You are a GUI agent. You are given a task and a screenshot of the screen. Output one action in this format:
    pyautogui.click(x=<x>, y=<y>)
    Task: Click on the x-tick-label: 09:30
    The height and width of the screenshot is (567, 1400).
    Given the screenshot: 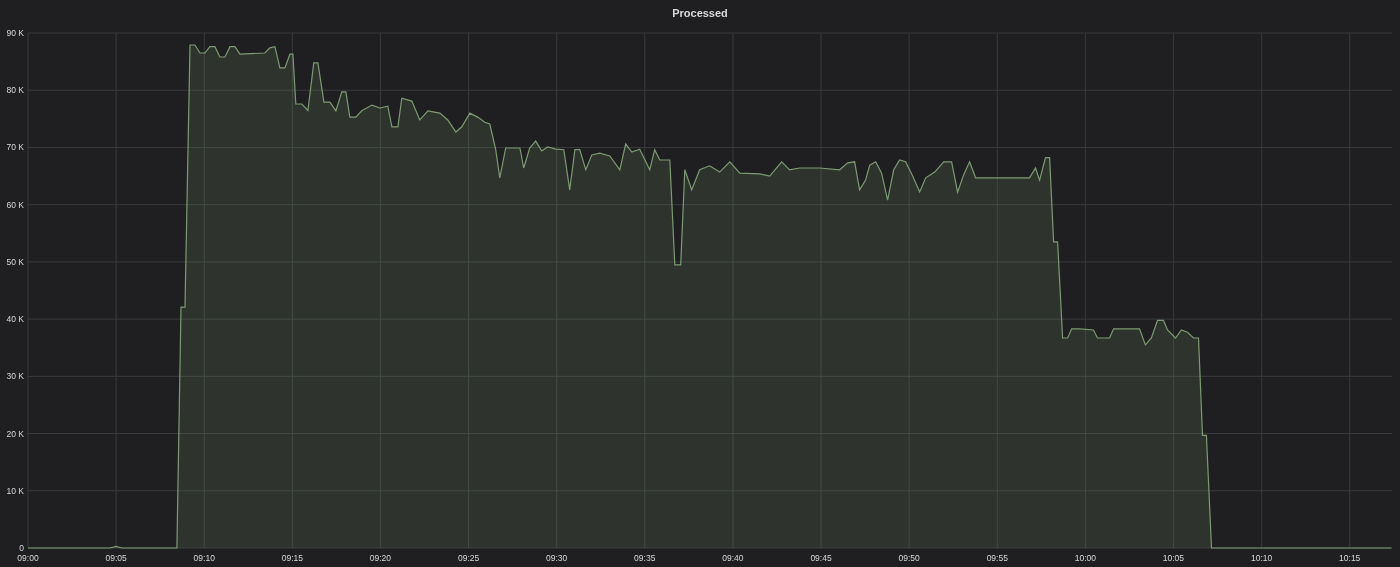 What is the action you would take?
    pyautogui.click(x=557, y=558)
    